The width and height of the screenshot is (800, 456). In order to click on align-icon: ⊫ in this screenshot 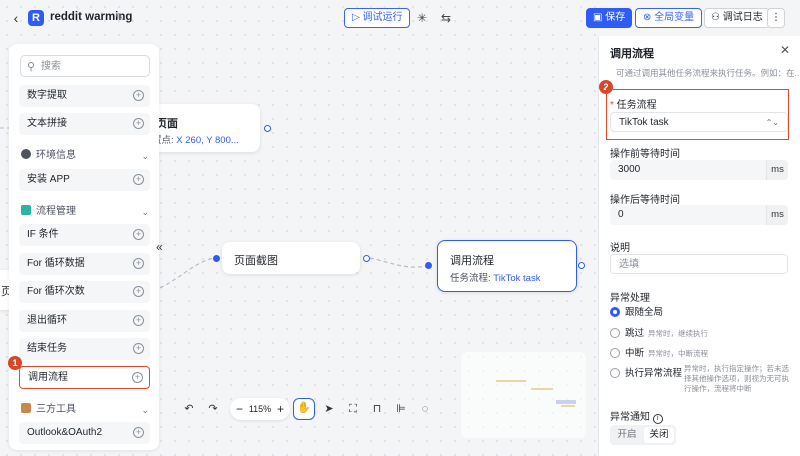, I will do `click(401, 409)`.